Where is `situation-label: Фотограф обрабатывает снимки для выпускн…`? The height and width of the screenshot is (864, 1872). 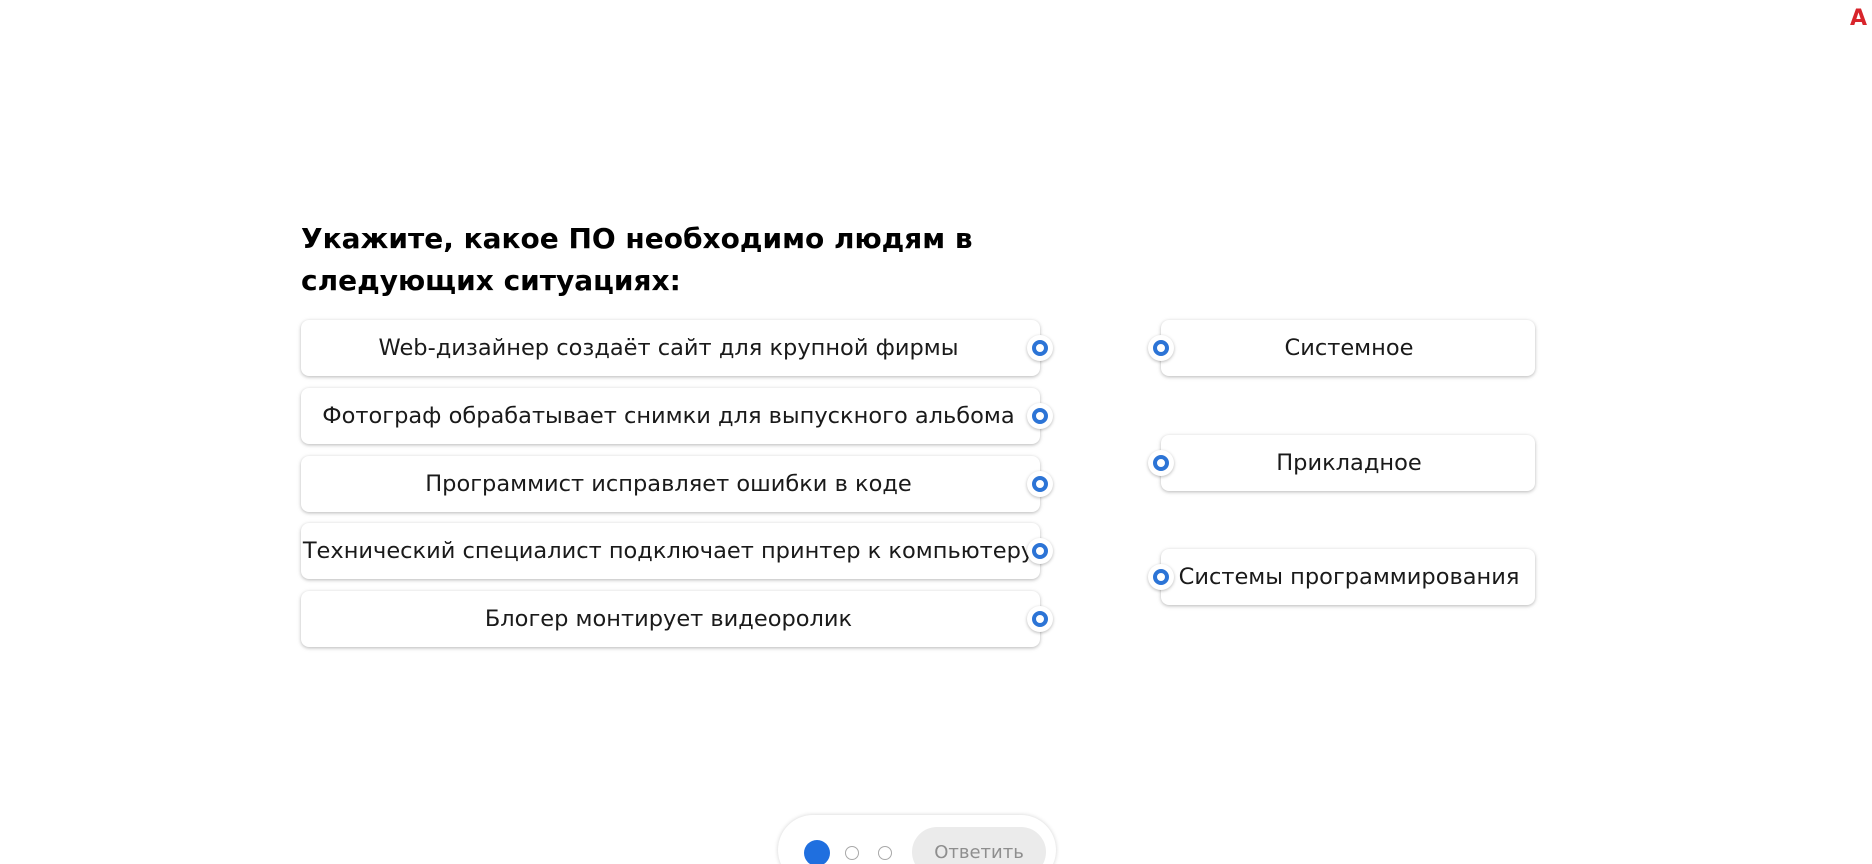 situation-label: Фотограф обрабатывает снимки для выпускн… is located at coordinates (668, 416).